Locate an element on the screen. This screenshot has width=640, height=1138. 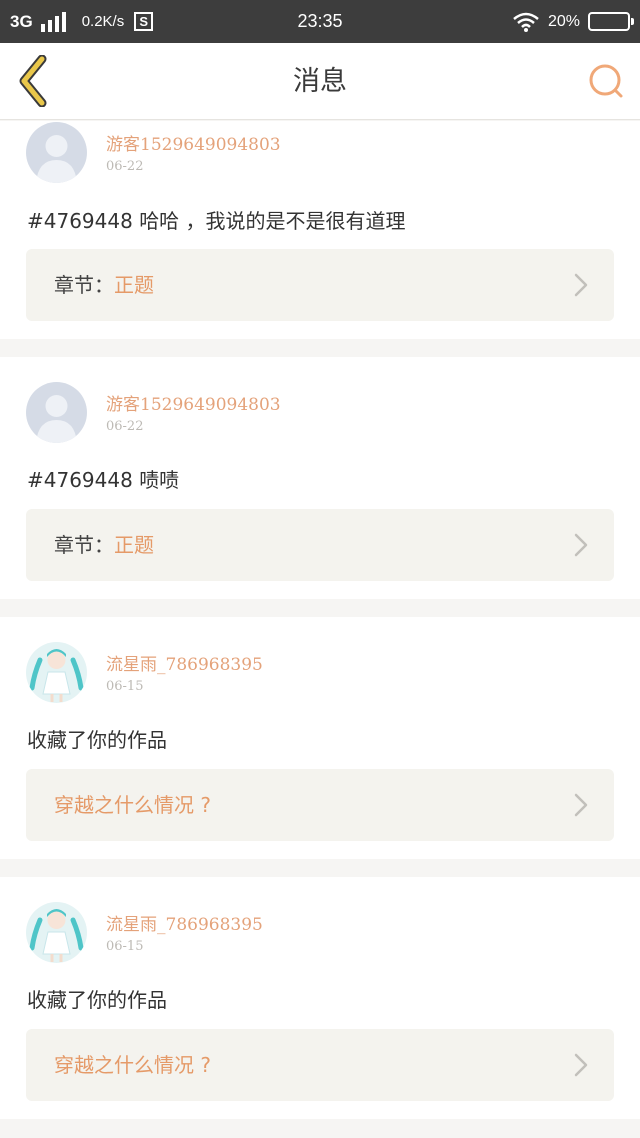
page-title: 消息 is located at coordinates (320, 81).